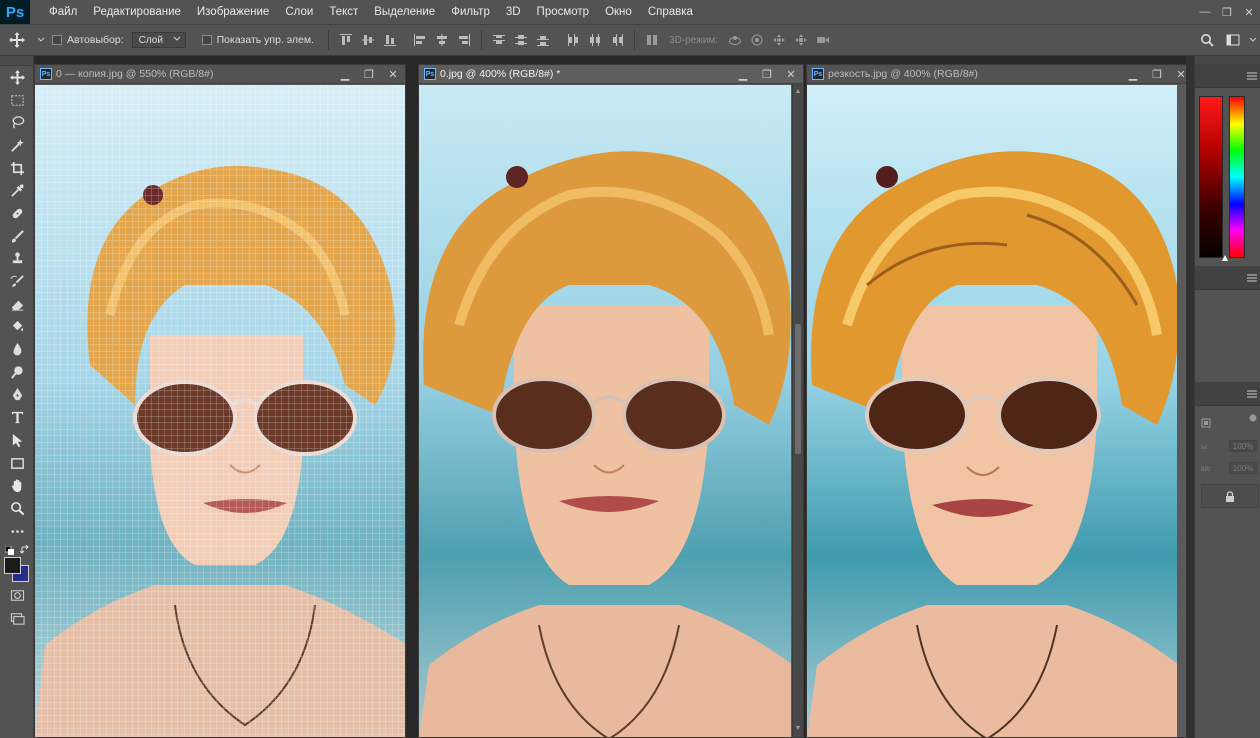  What do you see at coordinates (343, 12) in the screenshot?
I see `menu-type: Текст` at bounding box center [343, 12].